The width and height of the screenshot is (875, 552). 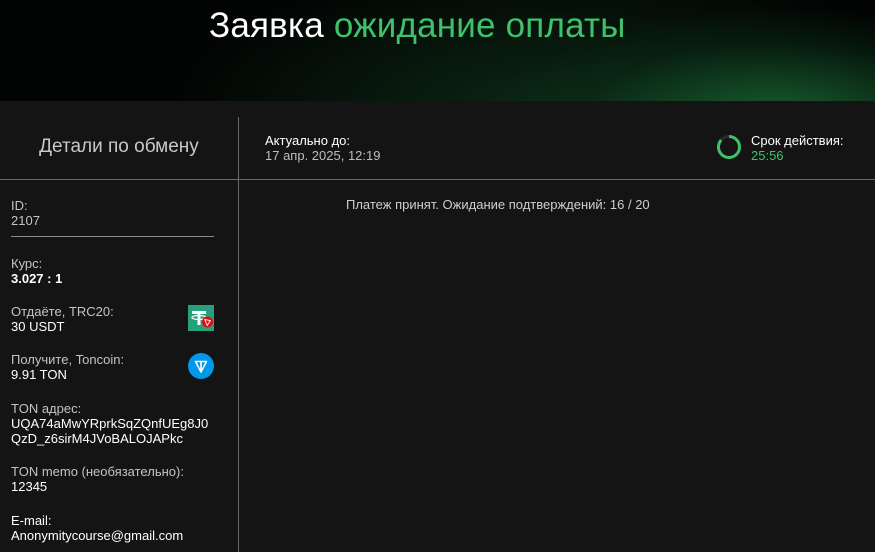 I want to click on address-line-1: UQA74aMwYRprkSqZQnfUEg8J0, so click(x=110, y=423).